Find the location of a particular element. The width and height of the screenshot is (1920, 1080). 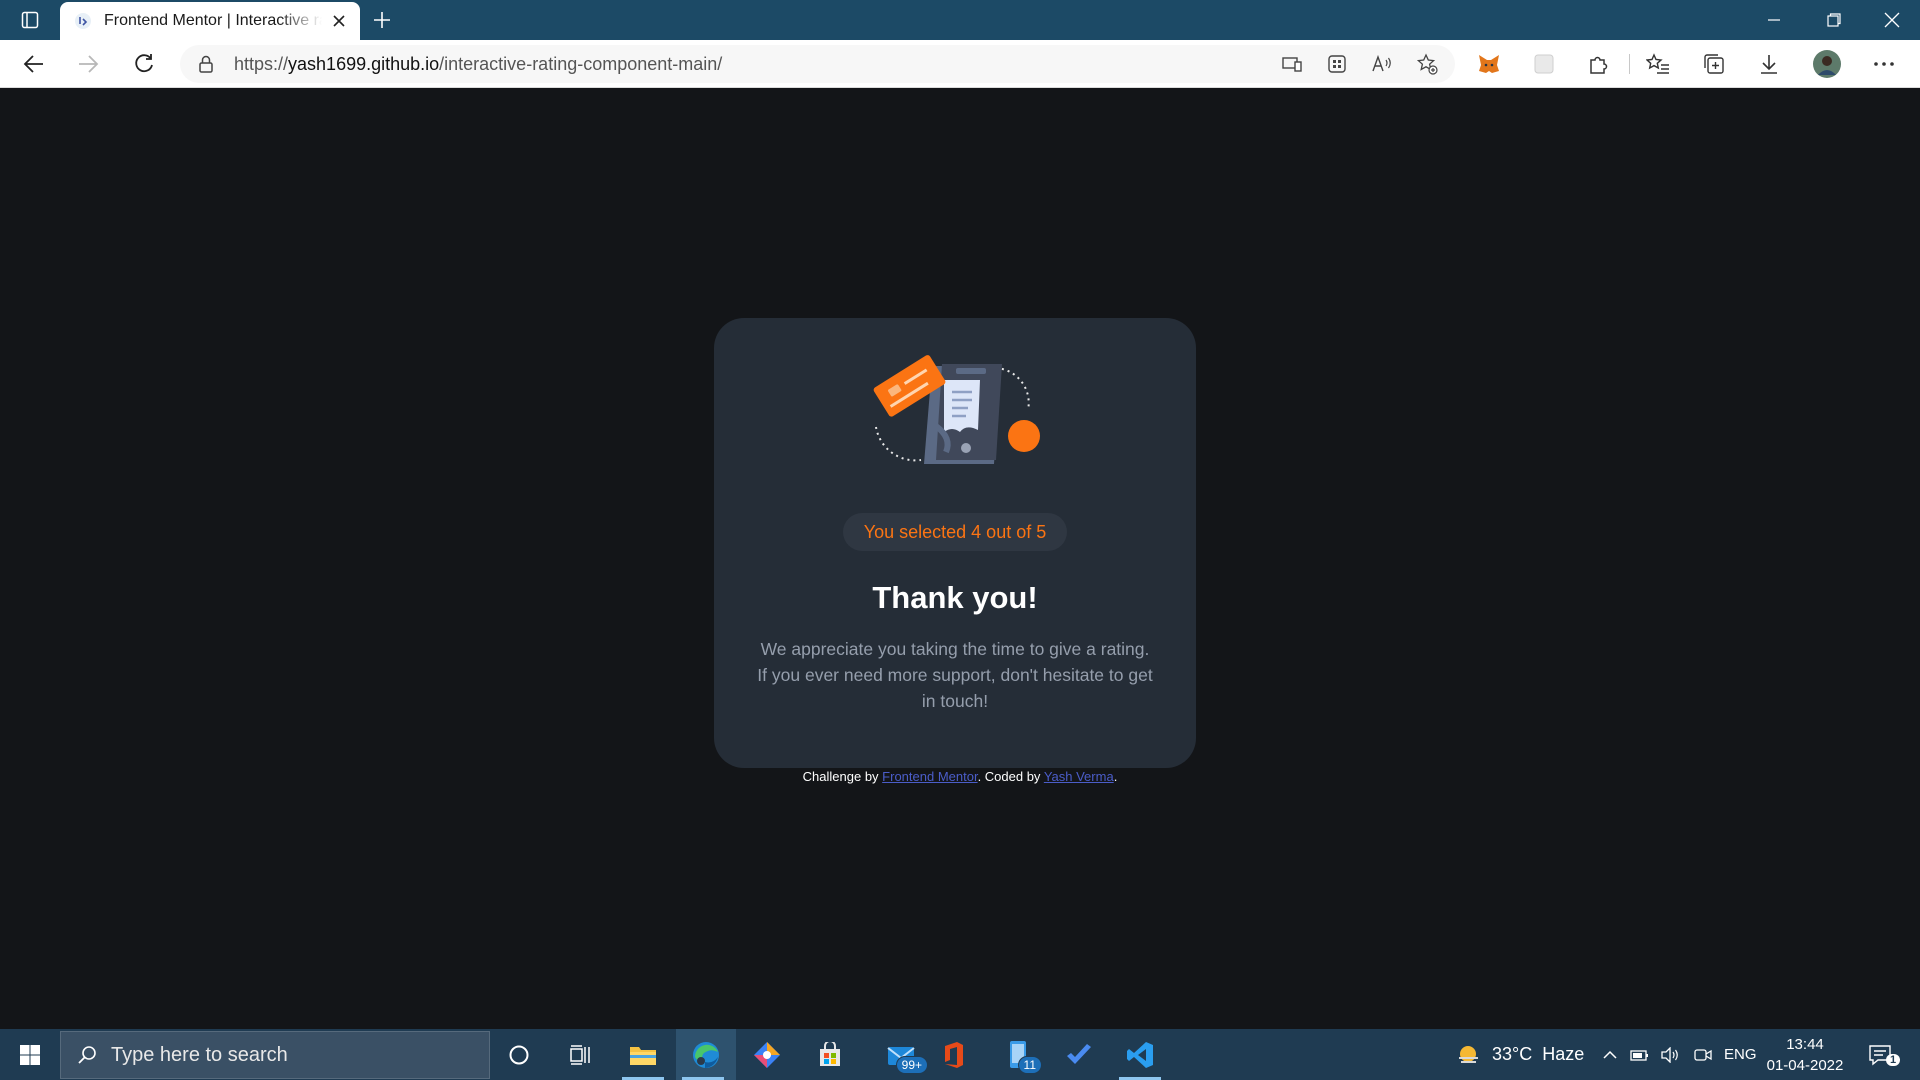

task-view-icon is located at coordinates (580, 1054).